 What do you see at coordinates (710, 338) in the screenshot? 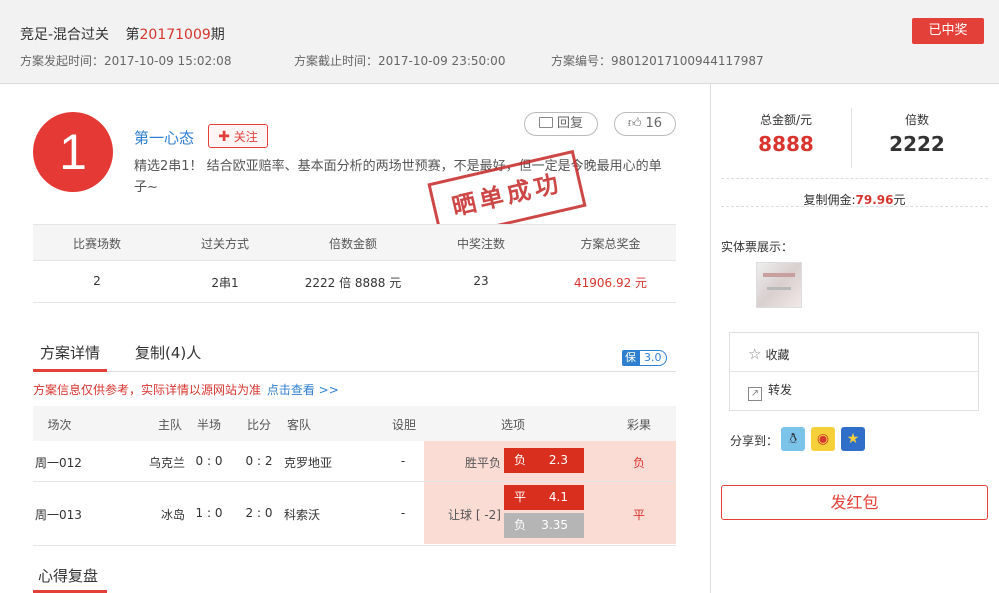
I see `column-divider` at bounding box center [710, 338].